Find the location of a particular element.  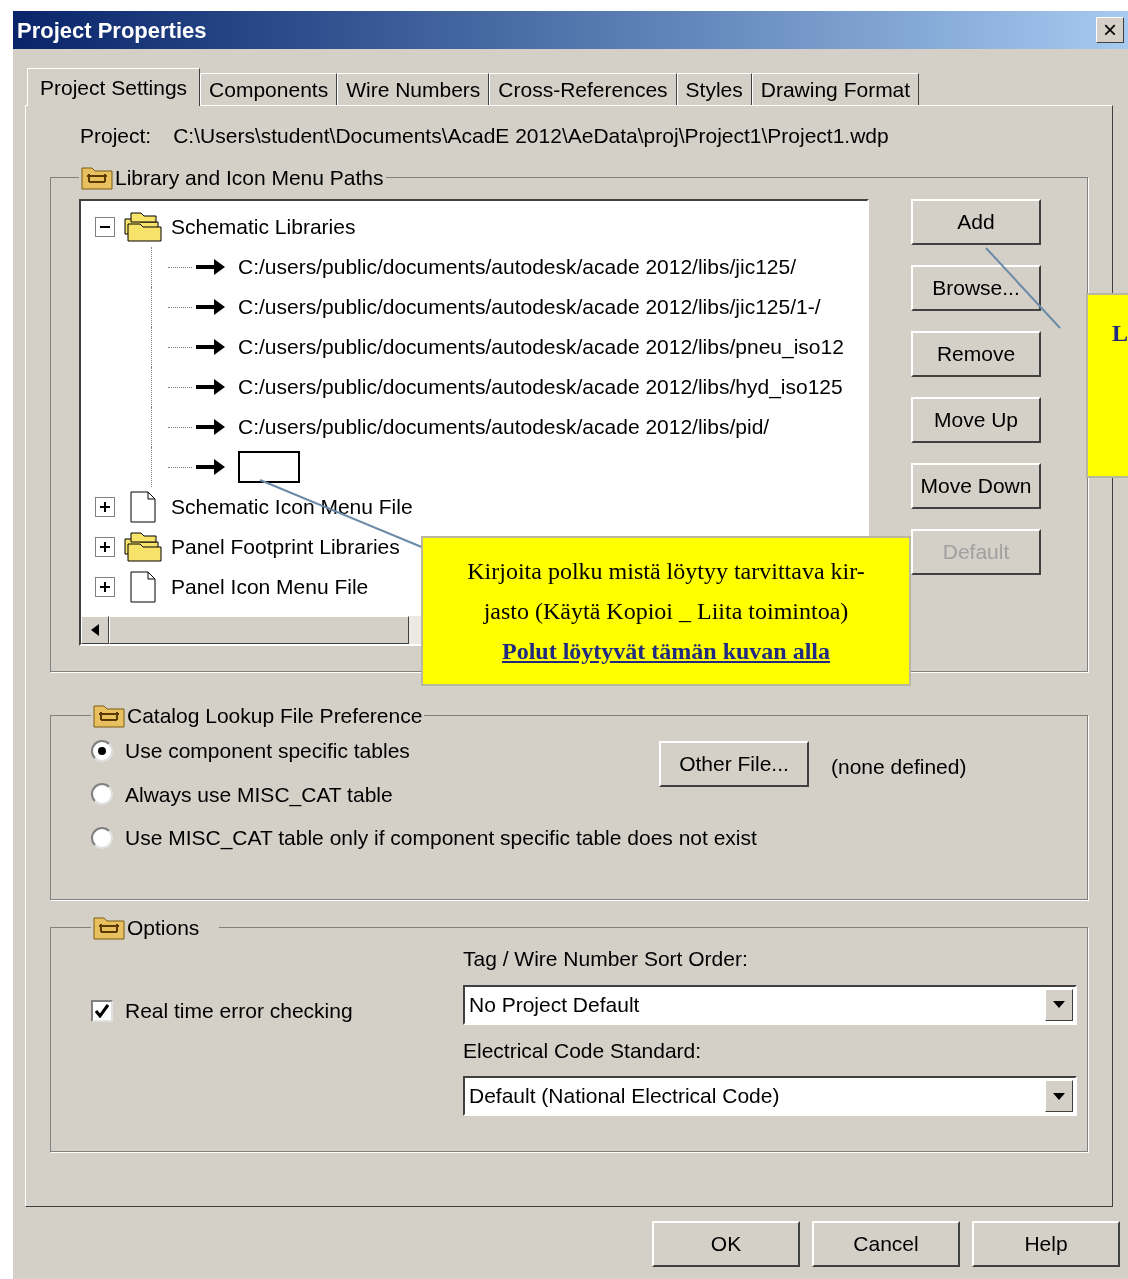

button: Cancel is located at coordinates (886, 1244).